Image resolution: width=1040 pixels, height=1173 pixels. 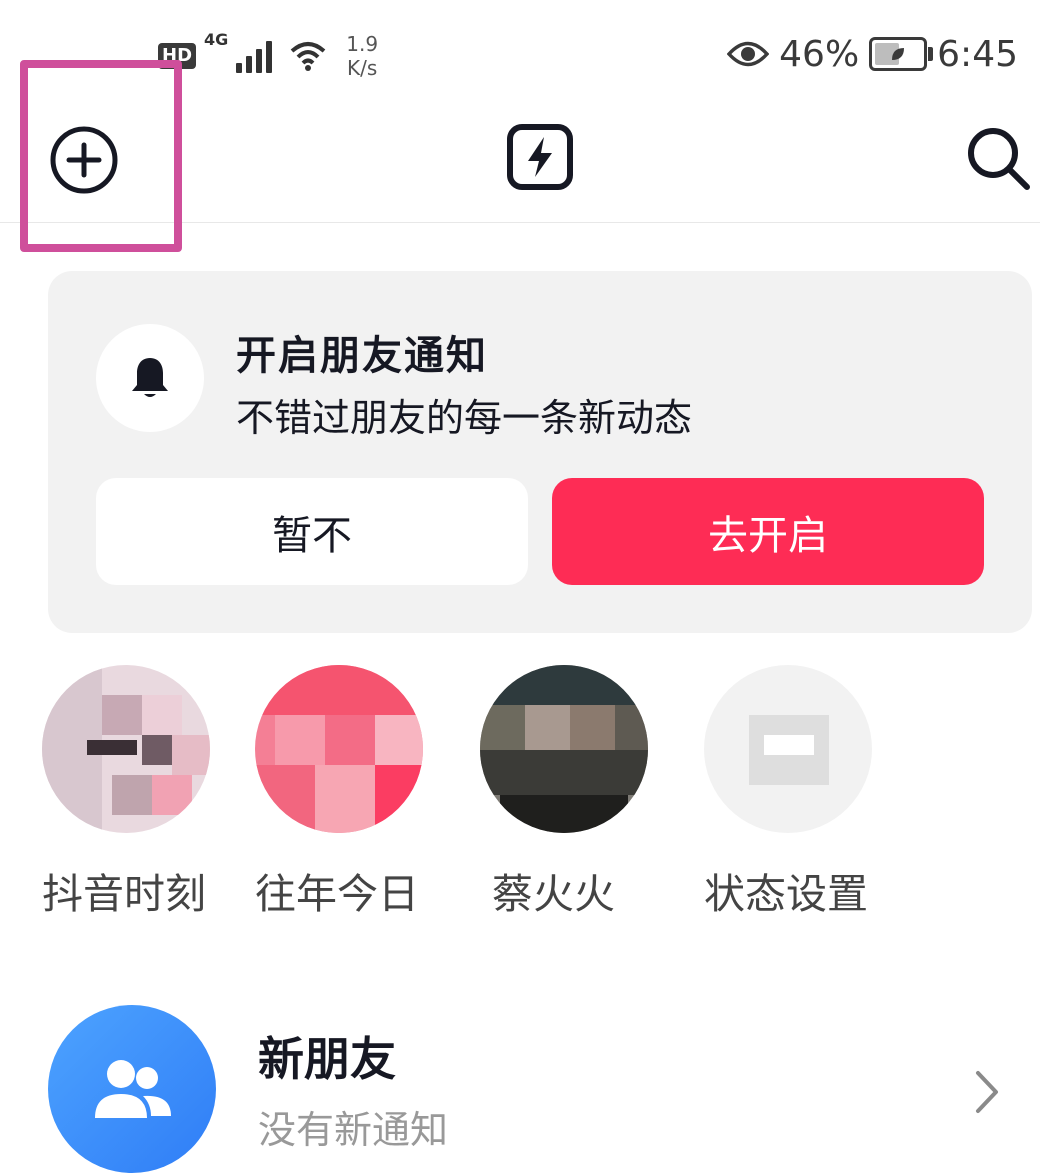 I want to click on new-friends-title: 新朋友, so click(x=327, y=1059).